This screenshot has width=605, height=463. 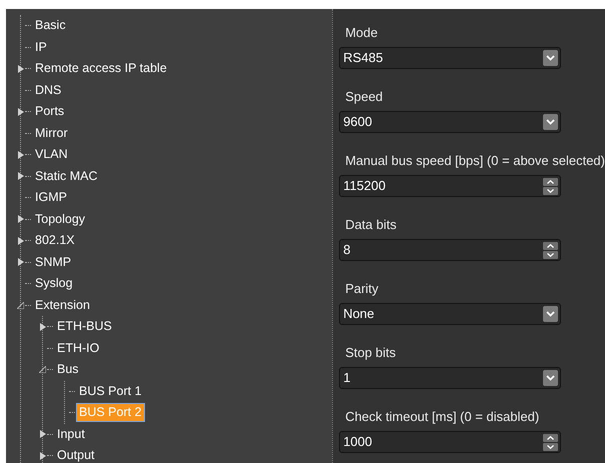 I want to click on tree-item: Bus, so click(x=68, y=370).